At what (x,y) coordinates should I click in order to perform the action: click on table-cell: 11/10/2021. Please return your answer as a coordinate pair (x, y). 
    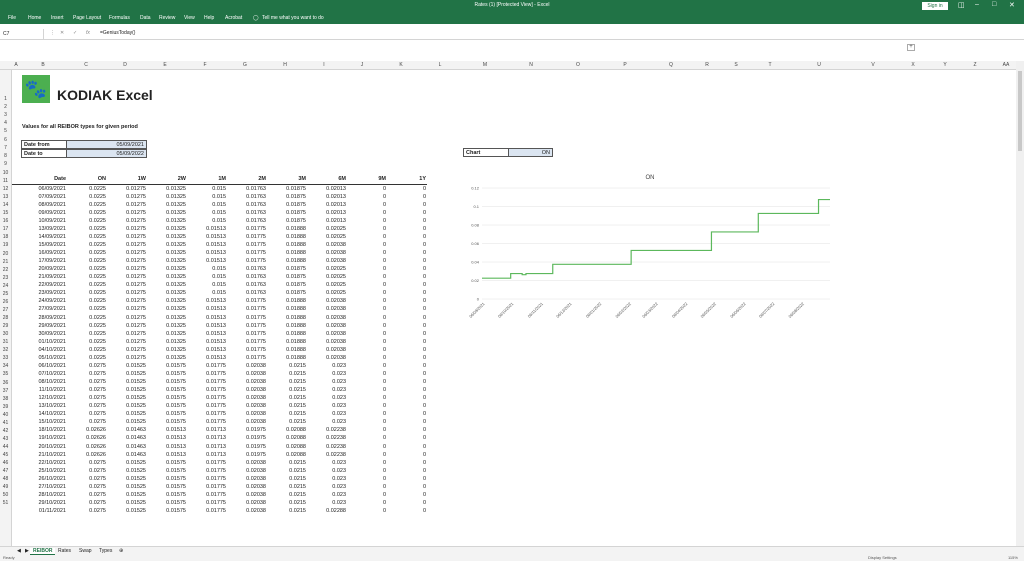
    Looking at the image, I should click on (39, 390).